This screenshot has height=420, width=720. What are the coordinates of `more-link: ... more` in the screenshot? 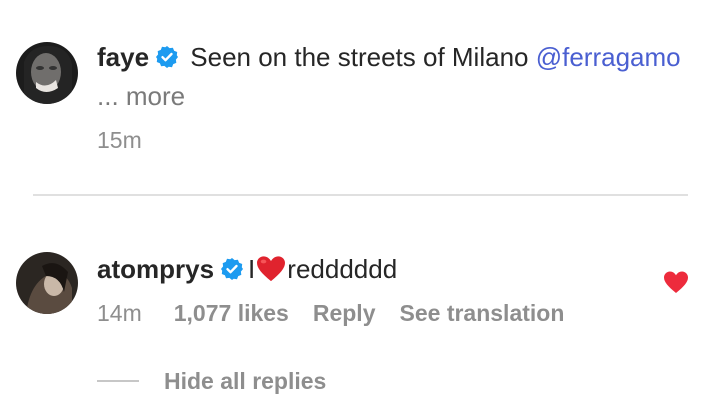 It's located at (141, 96).